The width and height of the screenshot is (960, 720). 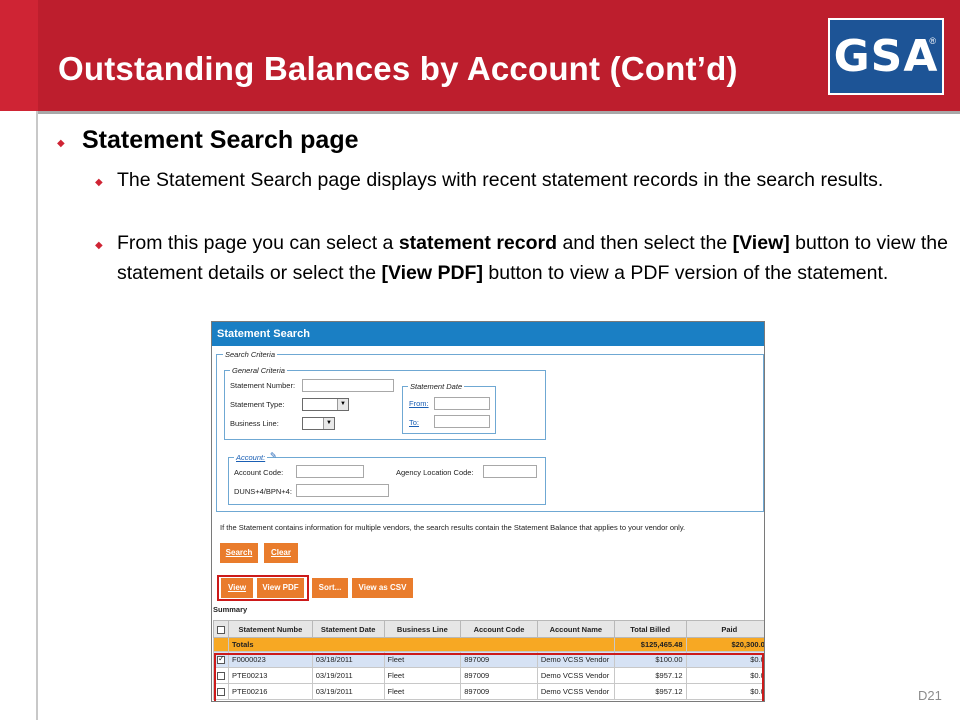 I want to click on gsa-logo-text: GSA, so click(x=886, y=56).